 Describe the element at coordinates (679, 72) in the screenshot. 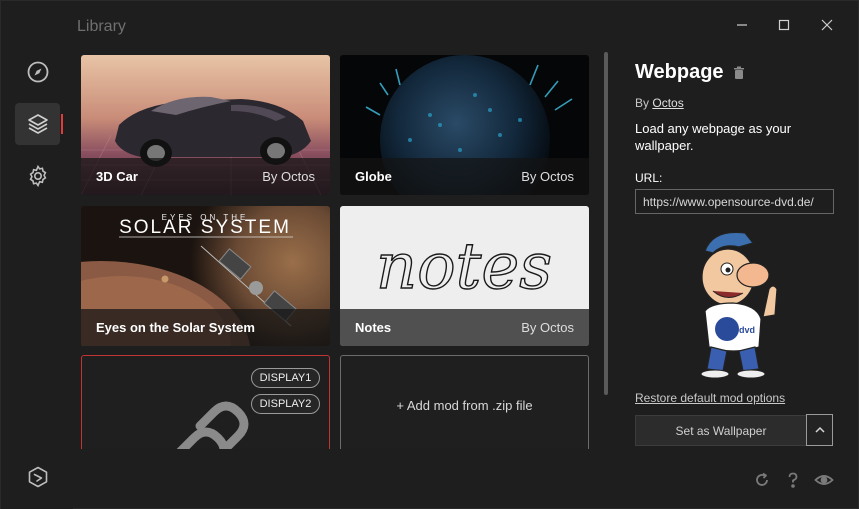

I see `mod-title: Webpage` at that location.